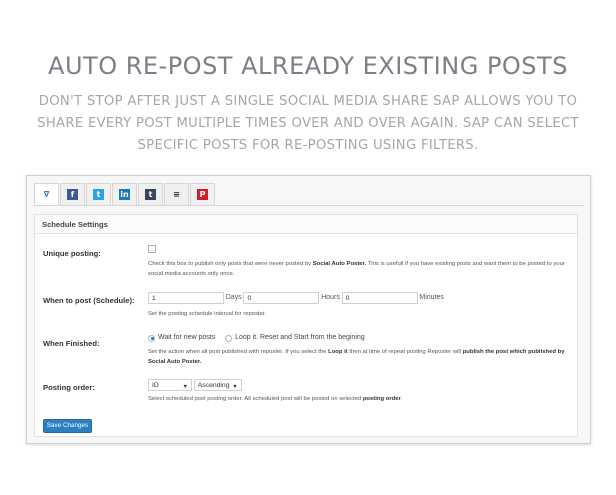 The width and height of the screenshot is (616, 495). I want to click on pinterest-icon: P, so click(202, 194).